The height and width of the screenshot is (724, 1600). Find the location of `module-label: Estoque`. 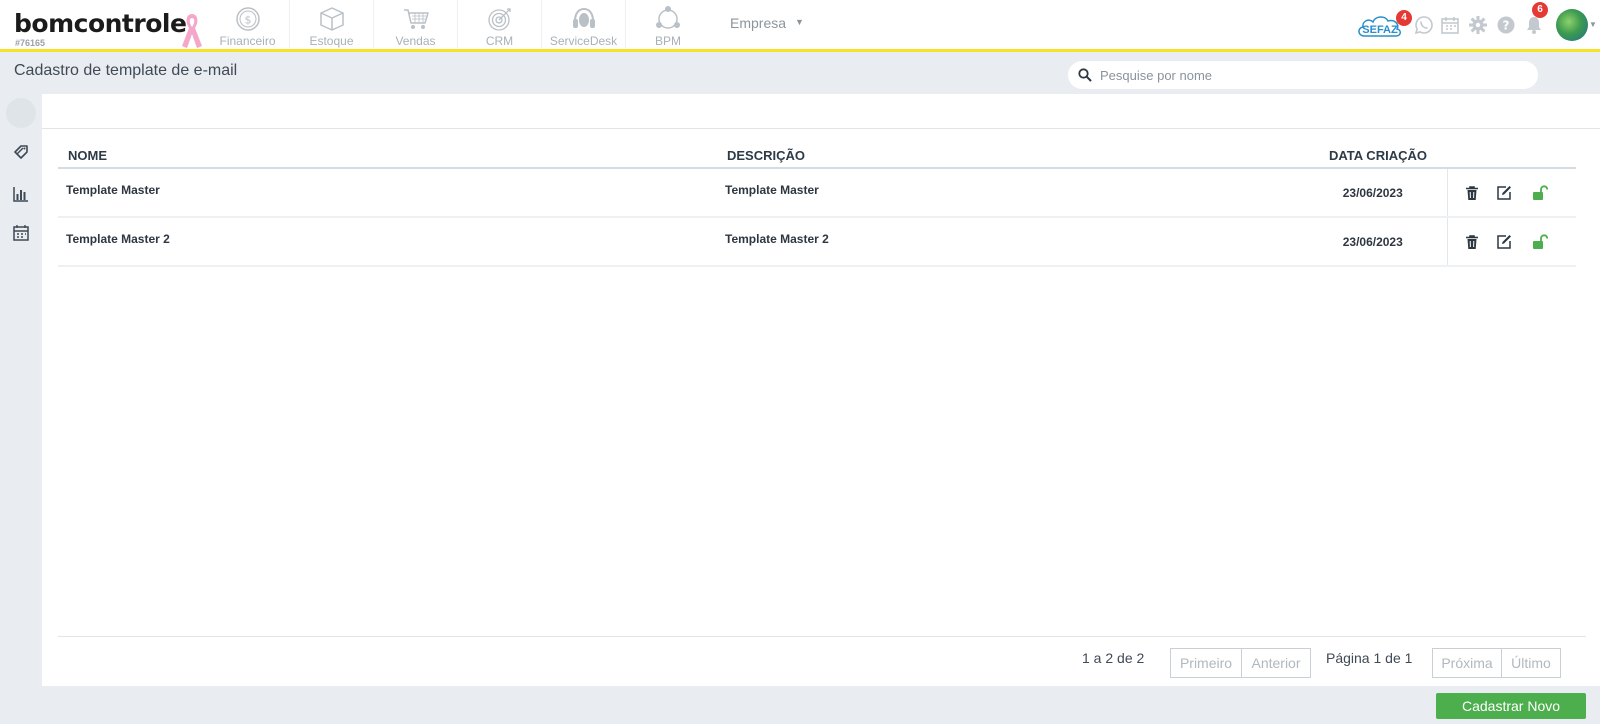

module-label: Estoque is located at coordinates (331, 41).